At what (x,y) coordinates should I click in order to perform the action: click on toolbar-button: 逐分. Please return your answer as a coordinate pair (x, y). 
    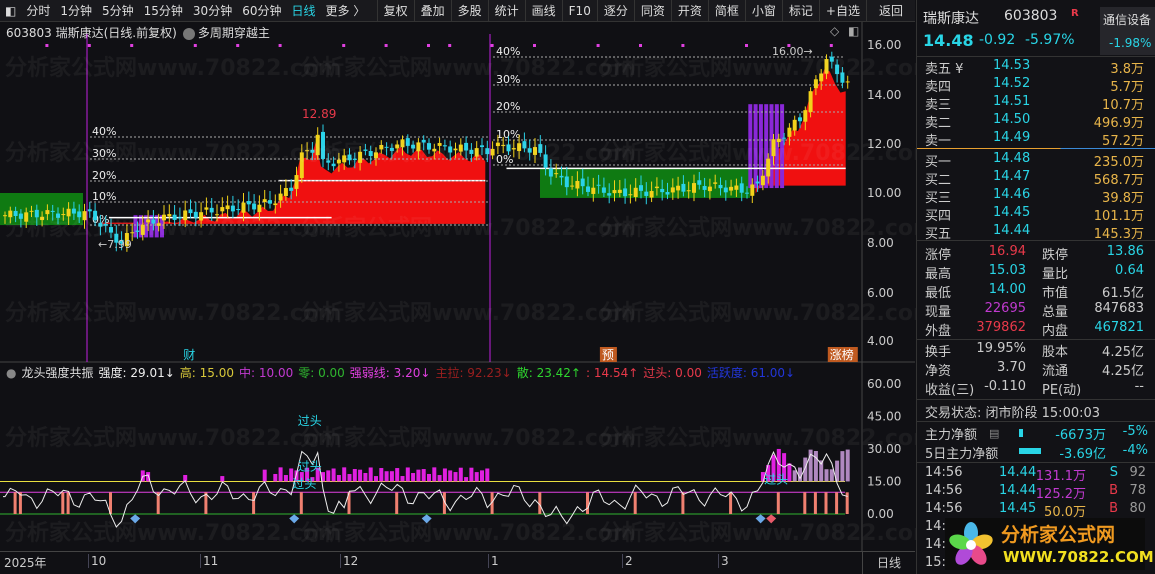
    Looking at the image, I should click on (615, 11).